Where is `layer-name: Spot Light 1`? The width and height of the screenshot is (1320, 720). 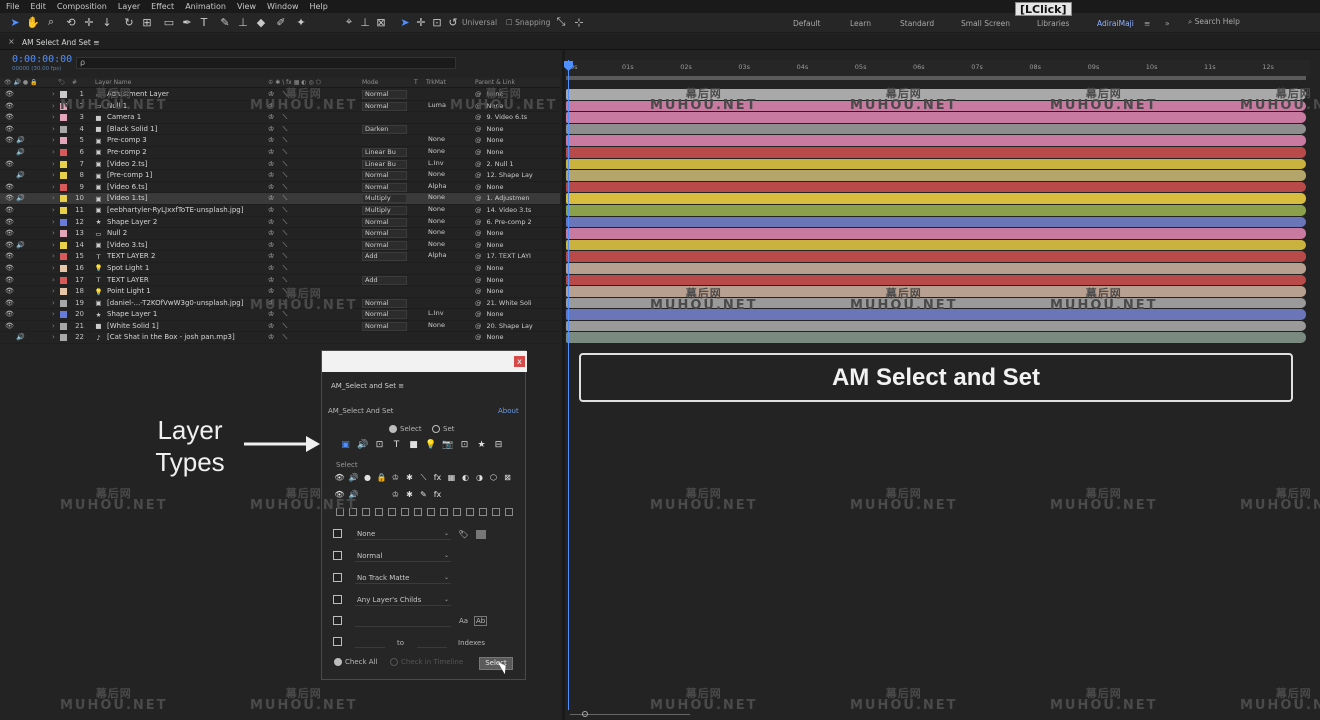 layer-name: Spot Light 1 is located at coordinates (184, 268).